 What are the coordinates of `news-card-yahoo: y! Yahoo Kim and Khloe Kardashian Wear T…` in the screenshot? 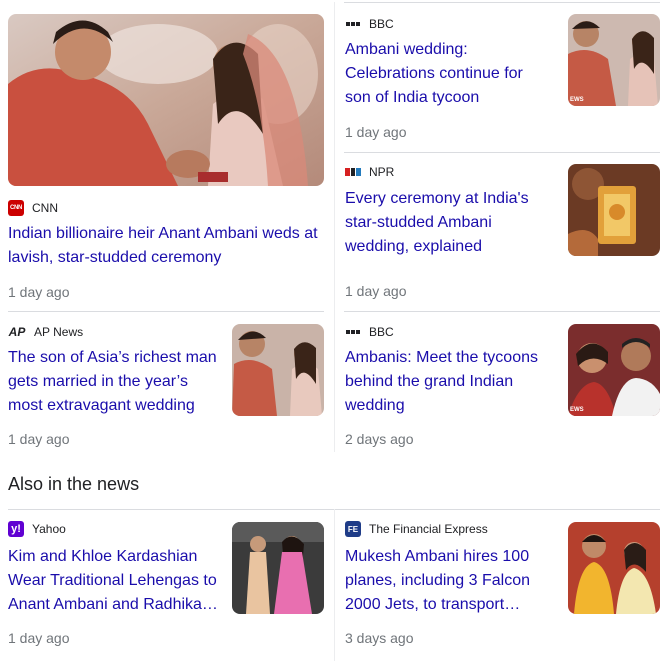 It's located at (167, 585).